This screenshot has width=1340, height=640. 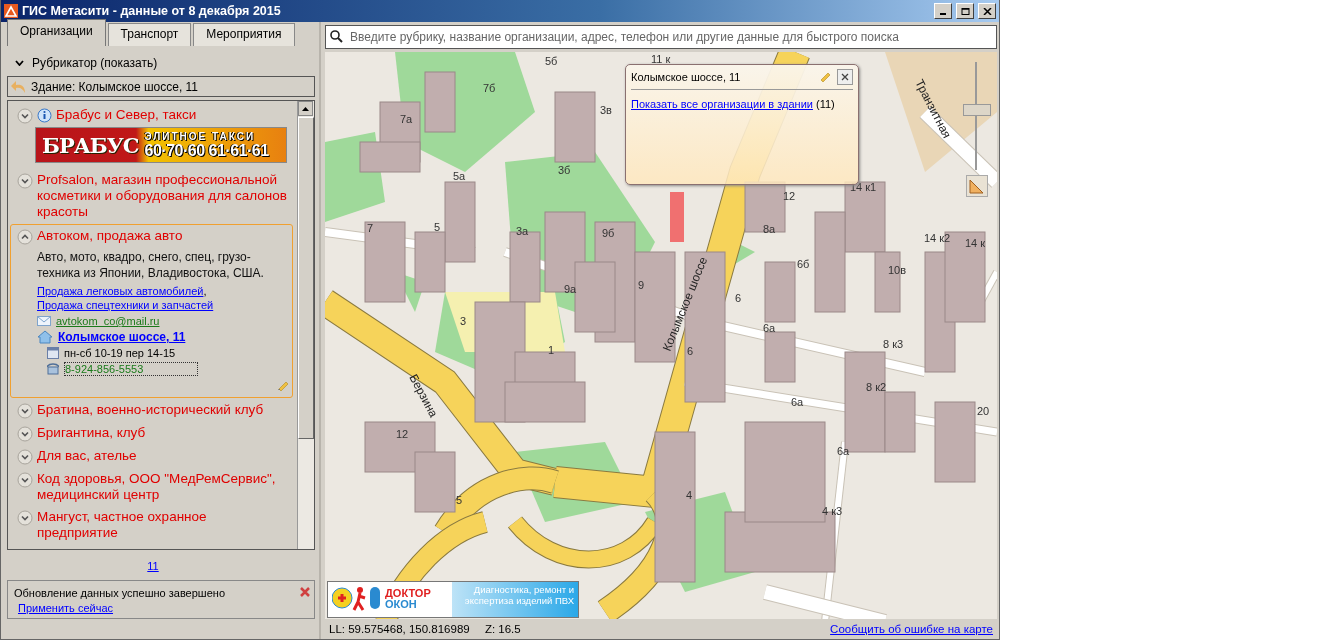 What do you see at coordinates (399, 629) in the screenshot?
I see `coordinates-readout: LL: 59.575468, 150.816989` at bounding box center [399, 629].